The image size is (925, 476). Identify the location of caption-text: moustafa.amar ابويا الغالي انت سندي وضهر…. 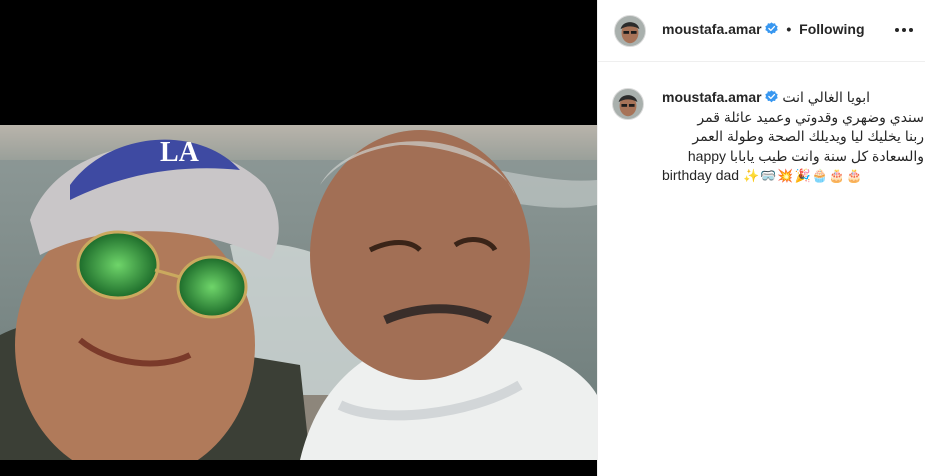
(793, 137).